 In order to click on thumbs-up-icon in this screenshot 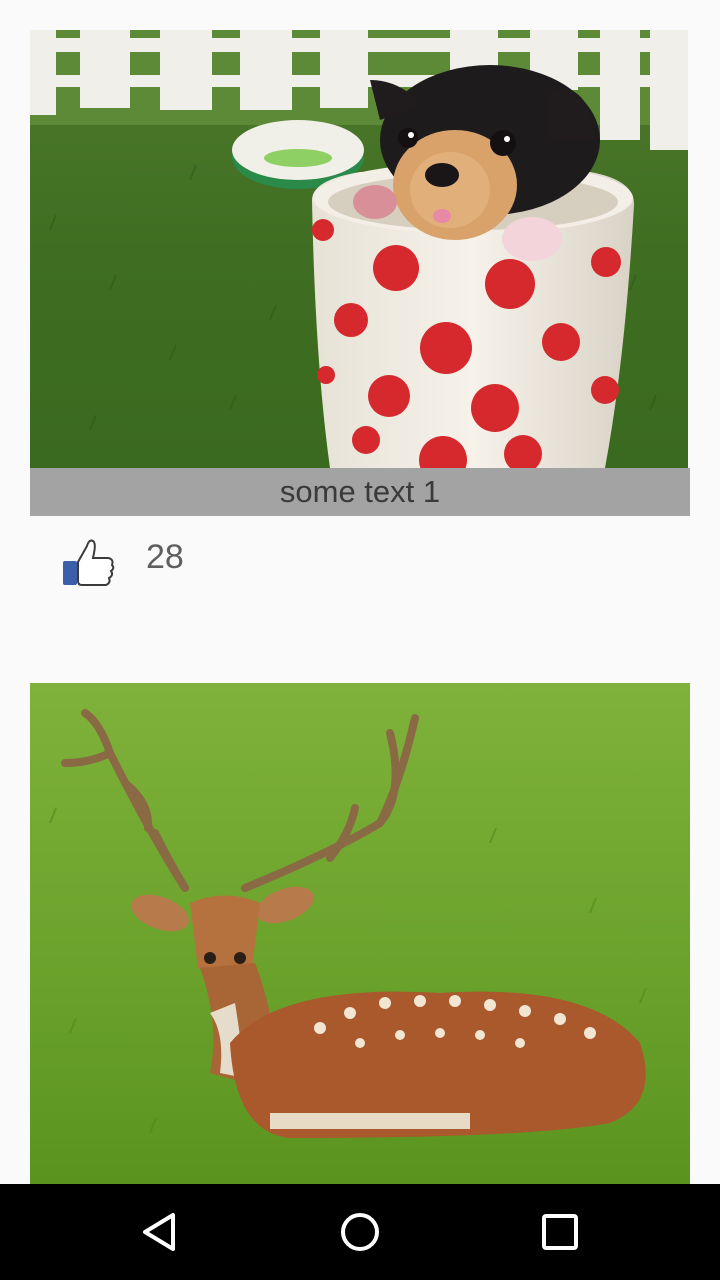, I will do `click(89, 563)`.